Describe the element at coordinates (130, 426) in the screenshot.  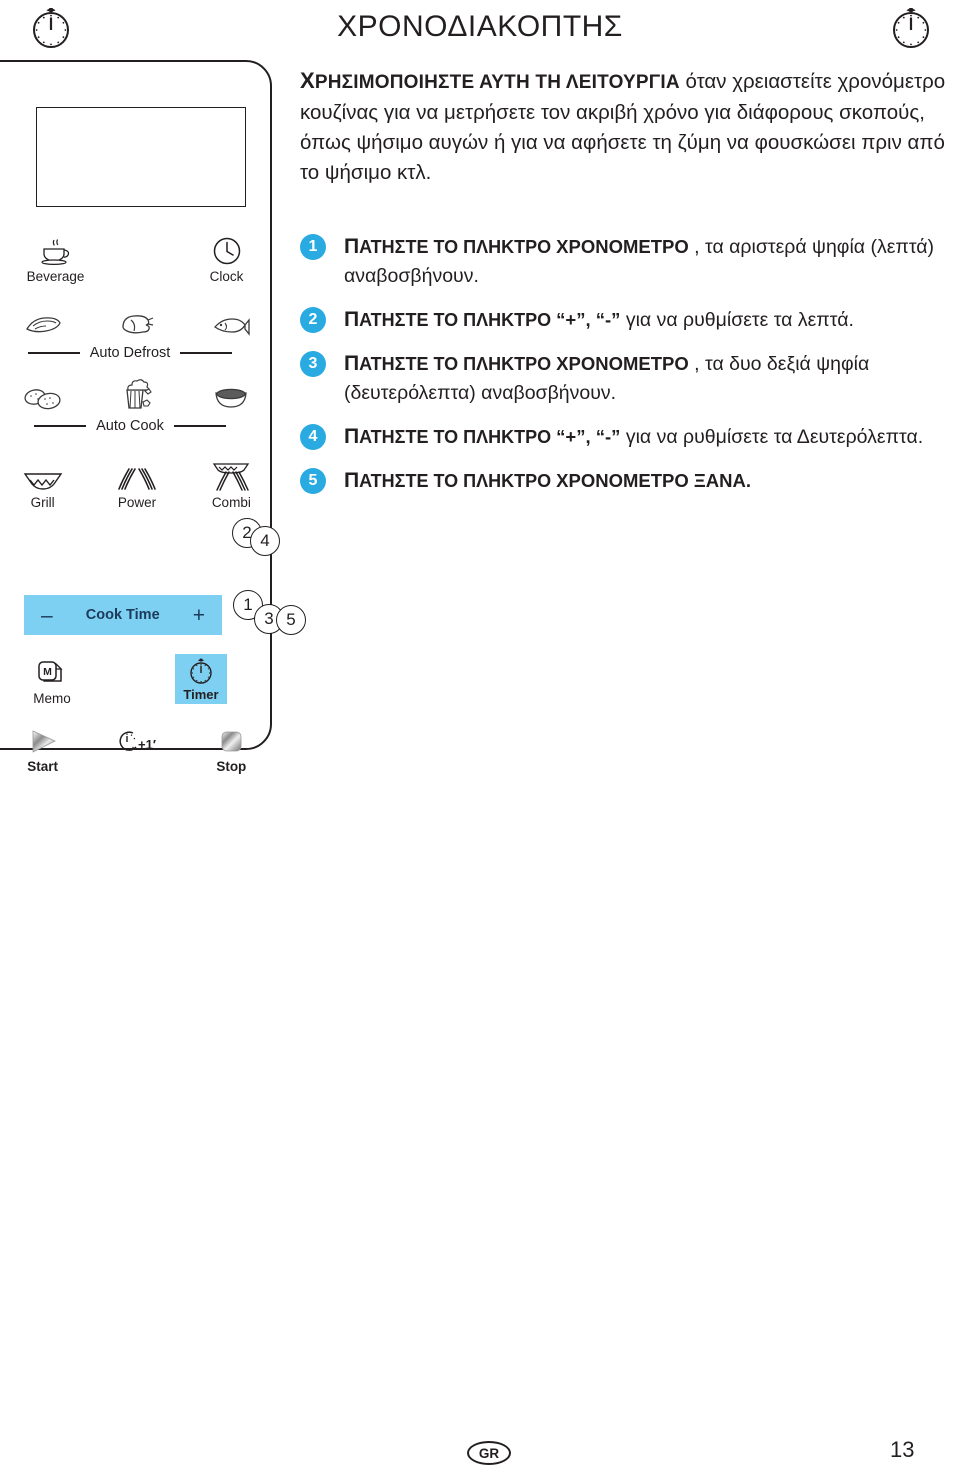
I see `auto-cook-label: Auto Cook` at that location.